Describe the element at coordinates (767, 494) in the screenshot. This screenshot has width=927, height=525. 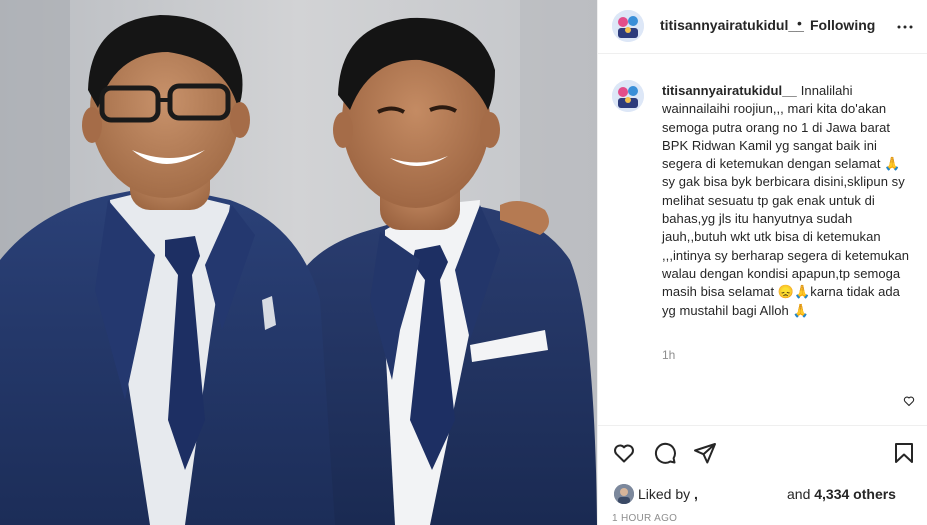
I see `likes-row: Liked by , and 4,334 others` at that location.